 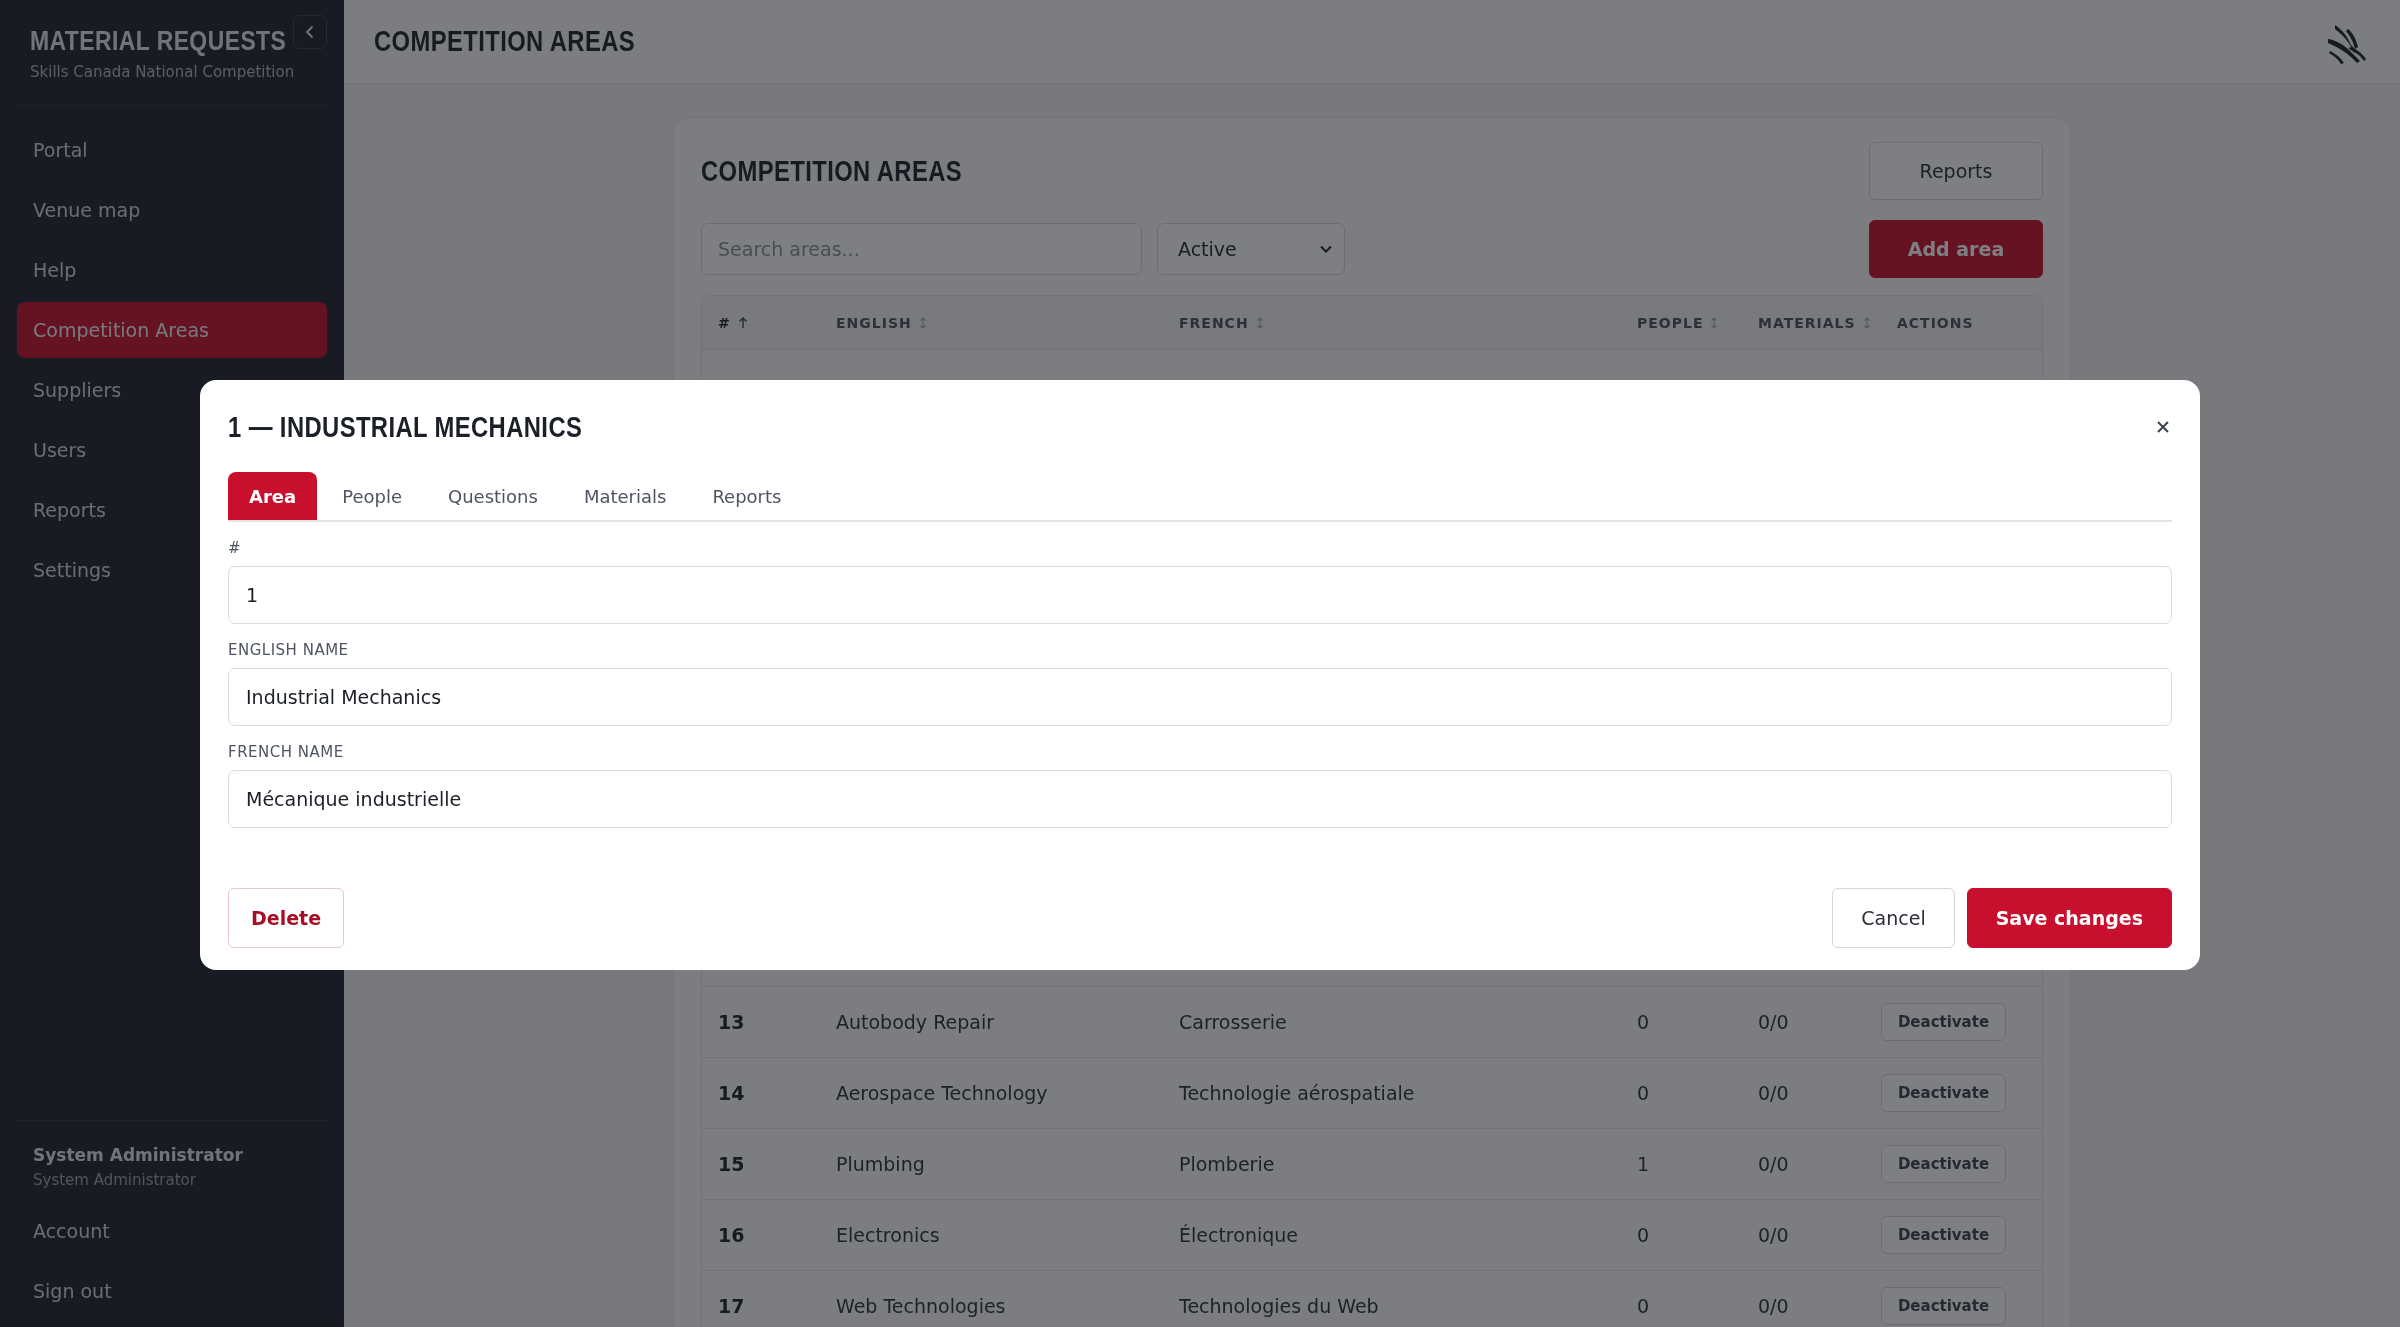 I want to click on app-subtitle: Skills Canada National Competition, so click(x=163, y=72).